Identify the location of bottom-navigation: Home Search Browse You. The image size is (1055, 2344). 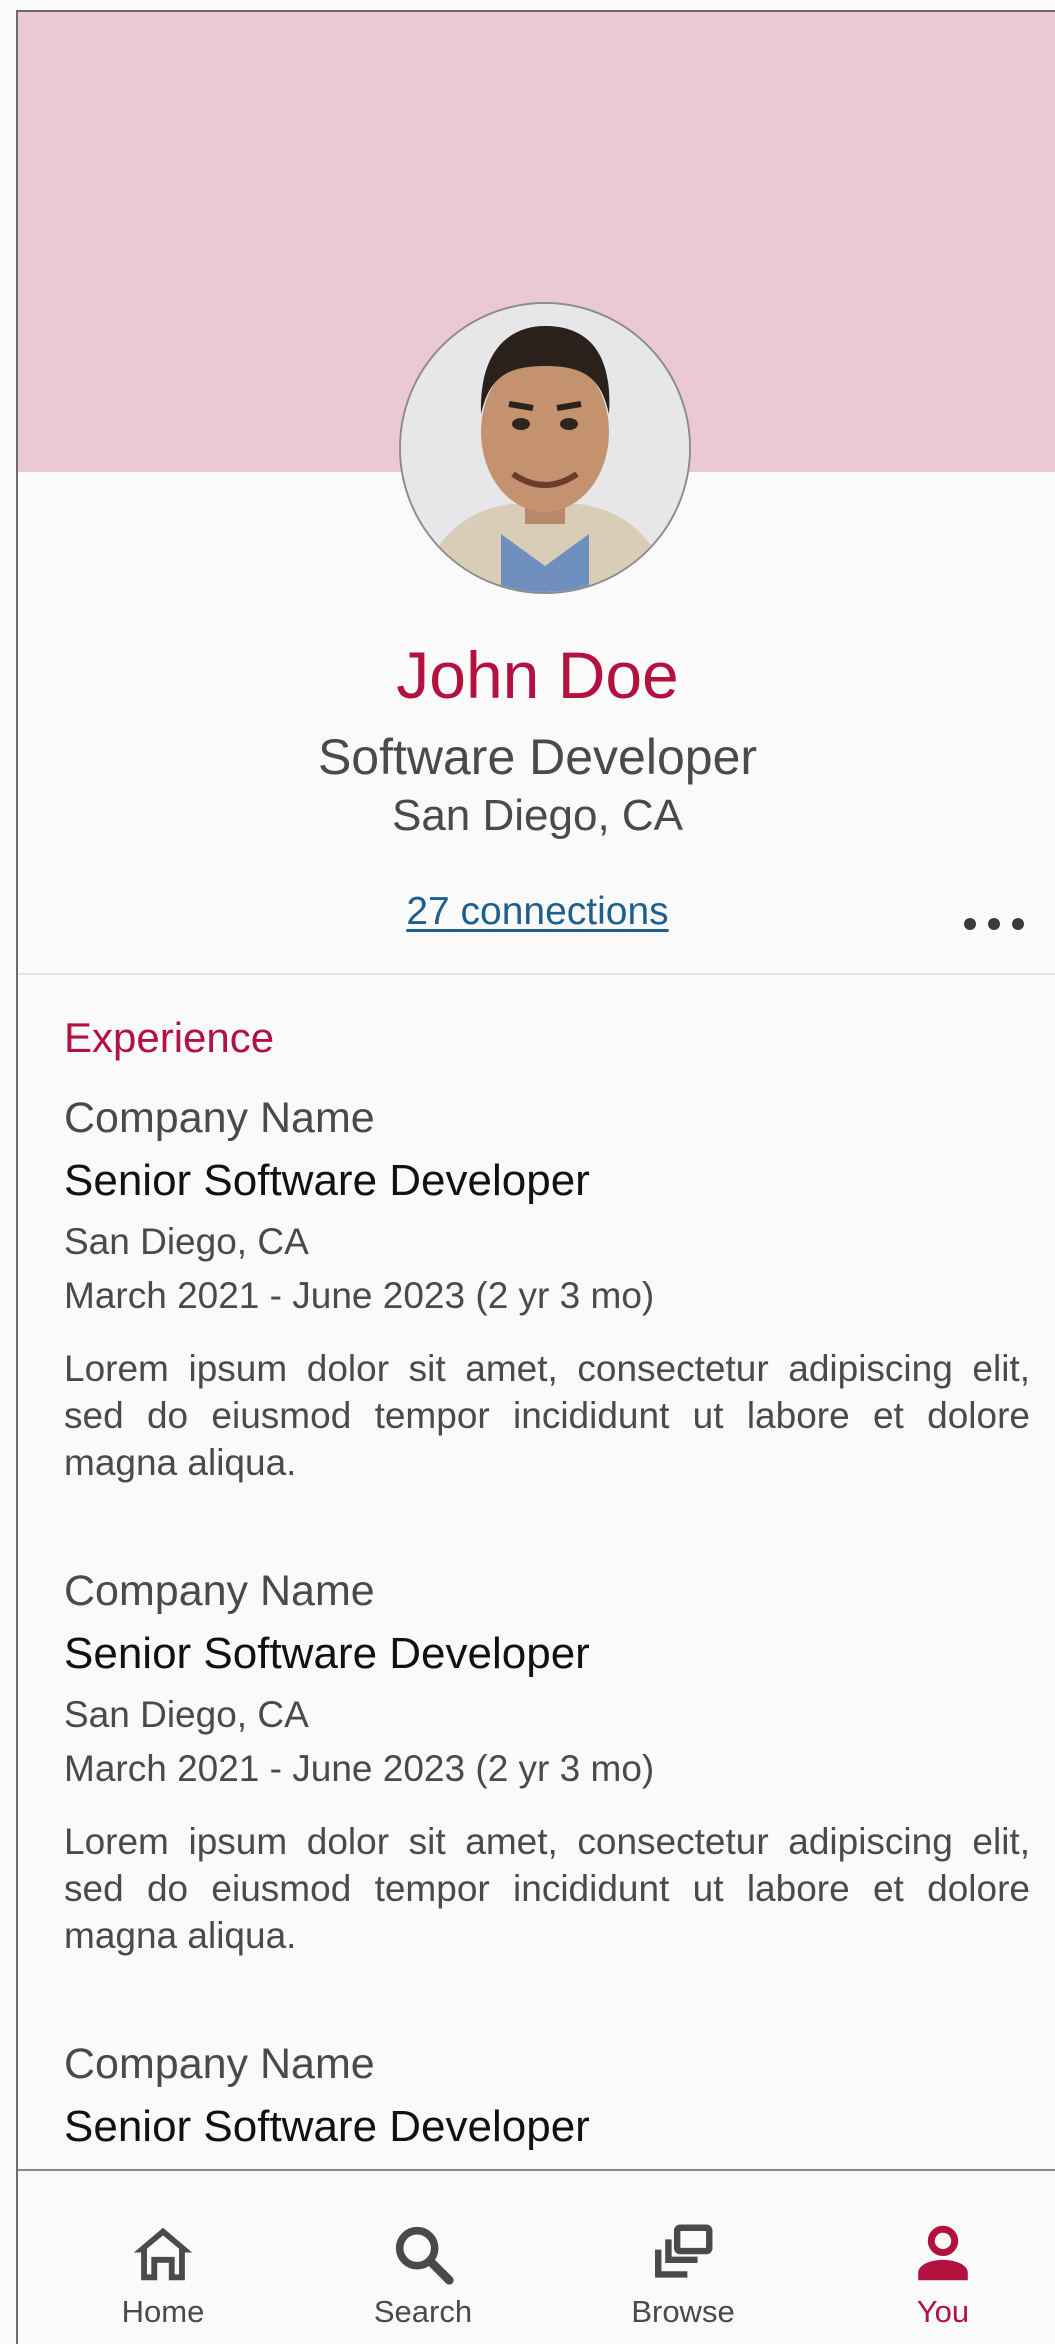
(536, 2256).